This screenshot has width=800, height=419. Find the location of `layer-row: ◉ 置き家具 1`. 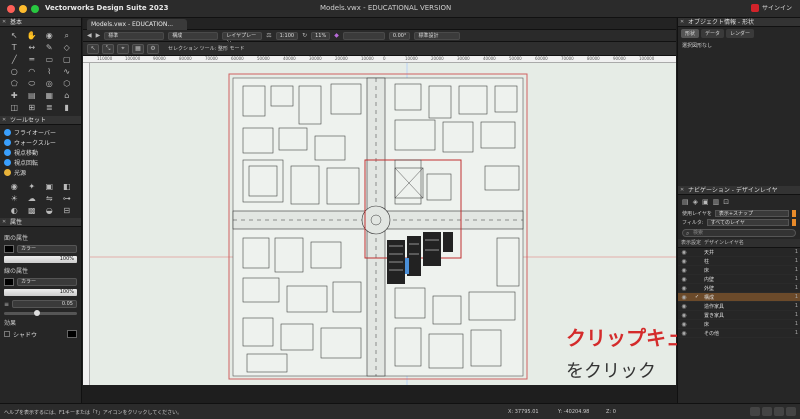

layer-row: ◉ 置き家具 1 is located at coordinates (739, 315).